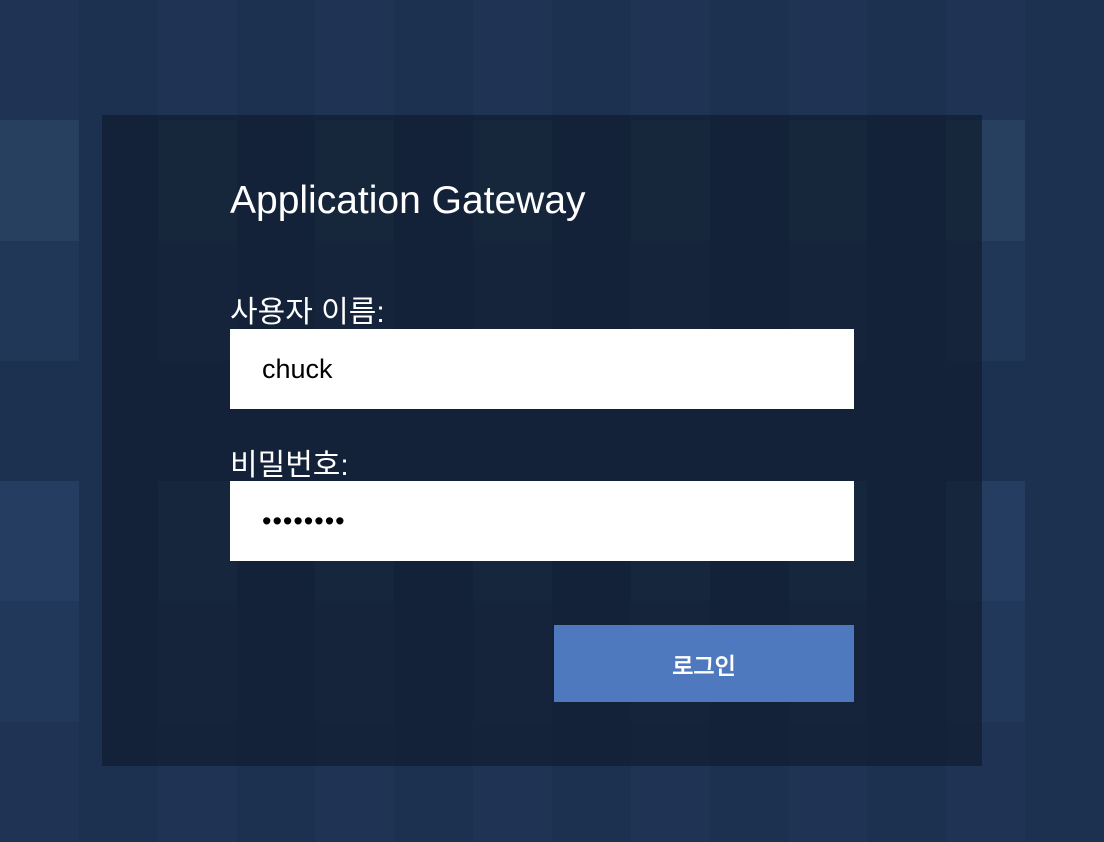  Describe the element at coordinates (542, 521) in the screenshot. I see `password-field` at that location.